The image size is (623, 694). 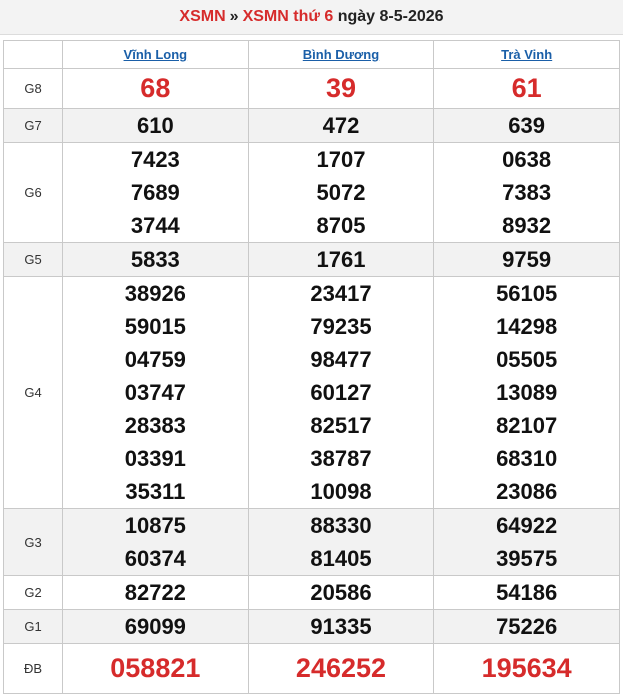 I want to click on result-number: 82722, so click(x=155, y=592).